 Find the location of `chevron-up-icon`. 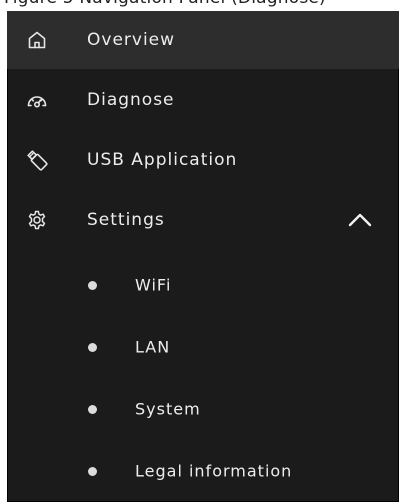

chevron-up-icon is located at coordinates (360, 220).